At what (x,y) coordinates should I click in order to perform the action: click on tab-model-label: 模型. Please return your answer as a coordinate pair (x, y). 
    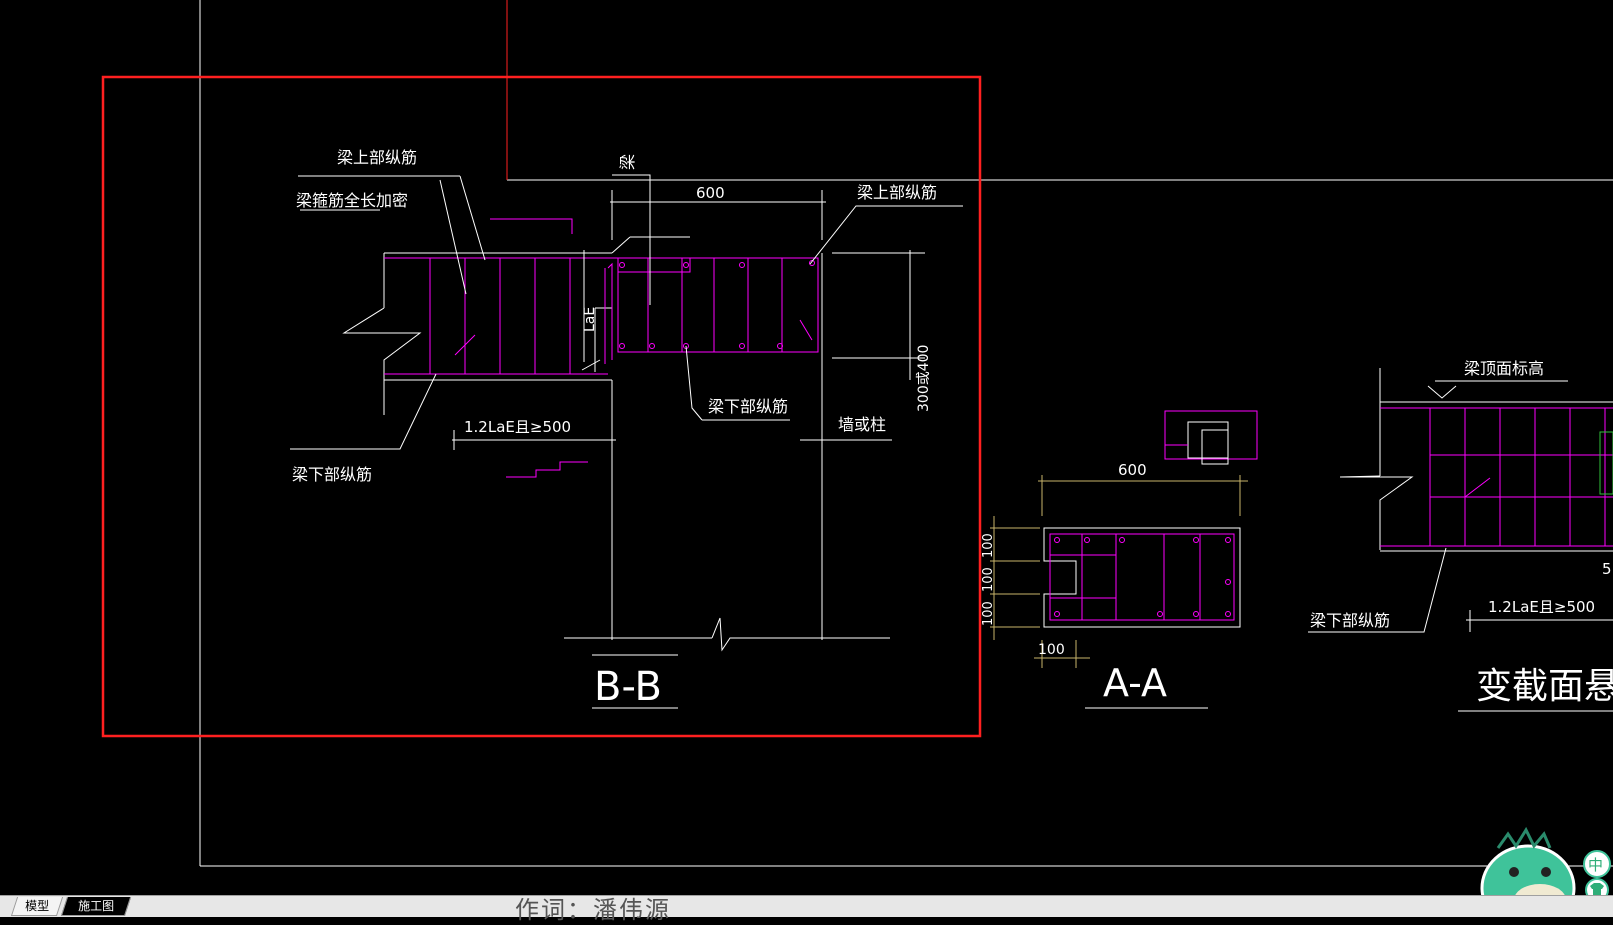
    Looking at the image, I should click on (37, 906).